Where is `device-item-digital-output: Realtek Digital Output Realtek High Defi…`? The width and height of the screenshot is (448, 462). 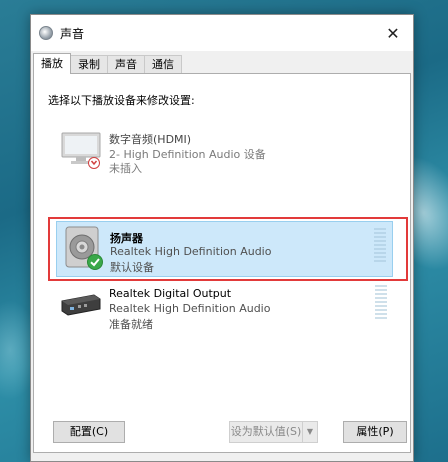
device-item-digital-output: Realtek Digital Output Realtek High Defi… is located at coordinates (224, 307).